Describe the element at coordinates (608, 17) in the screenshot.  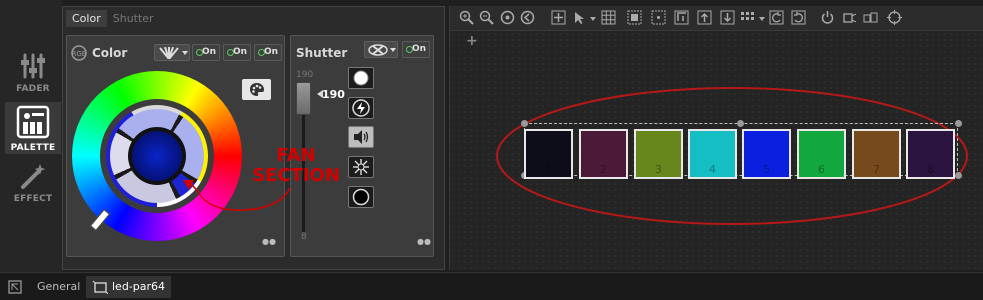
I see `grid-icon` at that location.